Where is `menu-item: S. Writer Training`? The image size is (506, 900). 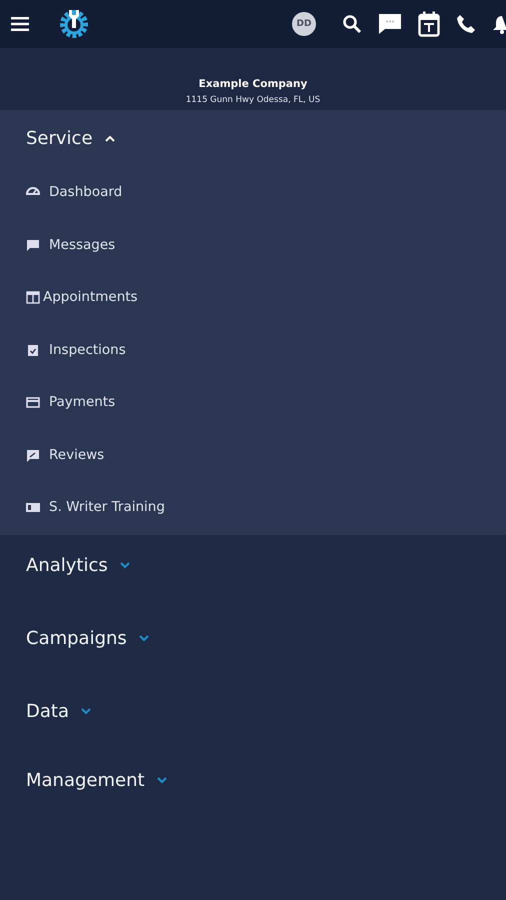
menu-item: S. Writer Training is located at coordinates (107, 507).